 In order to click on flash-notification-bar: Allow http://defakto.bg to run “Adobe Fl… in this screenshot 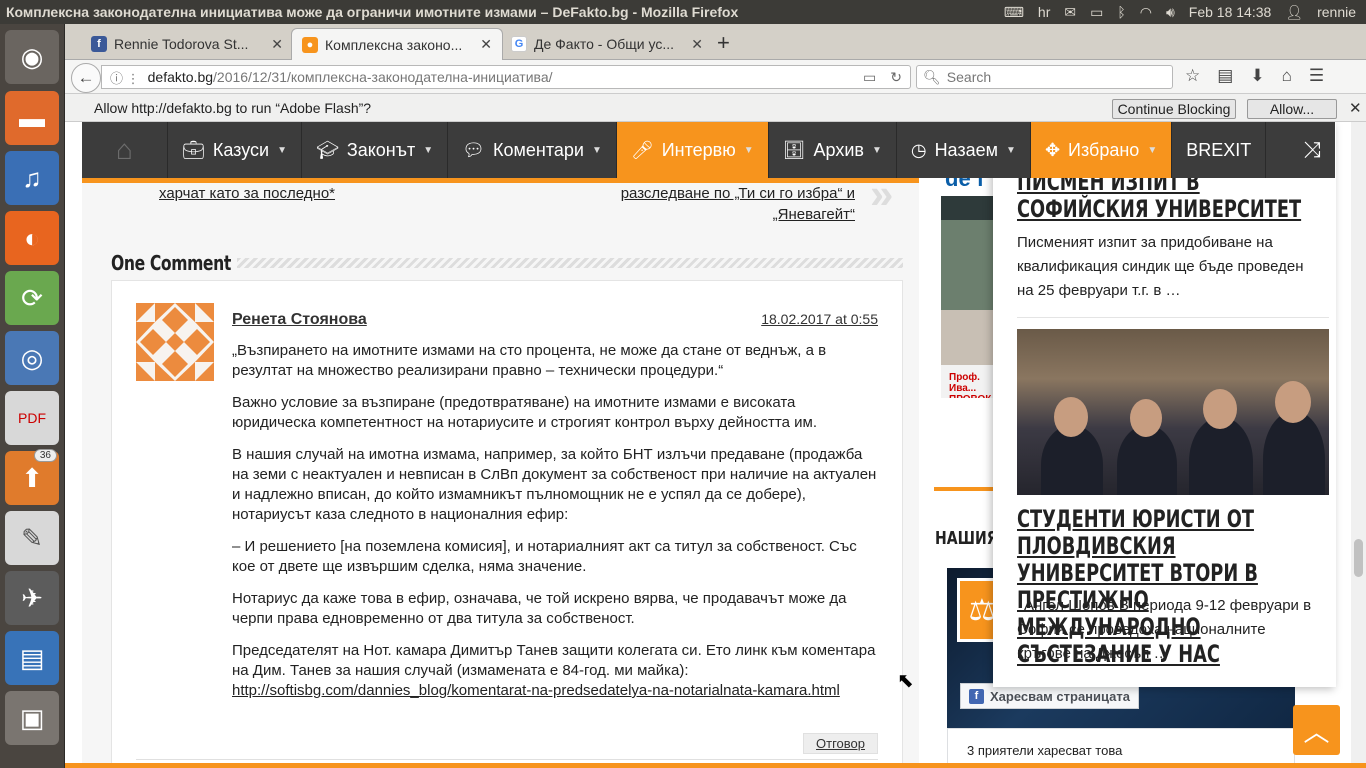, I will do `click(715, 108)`.